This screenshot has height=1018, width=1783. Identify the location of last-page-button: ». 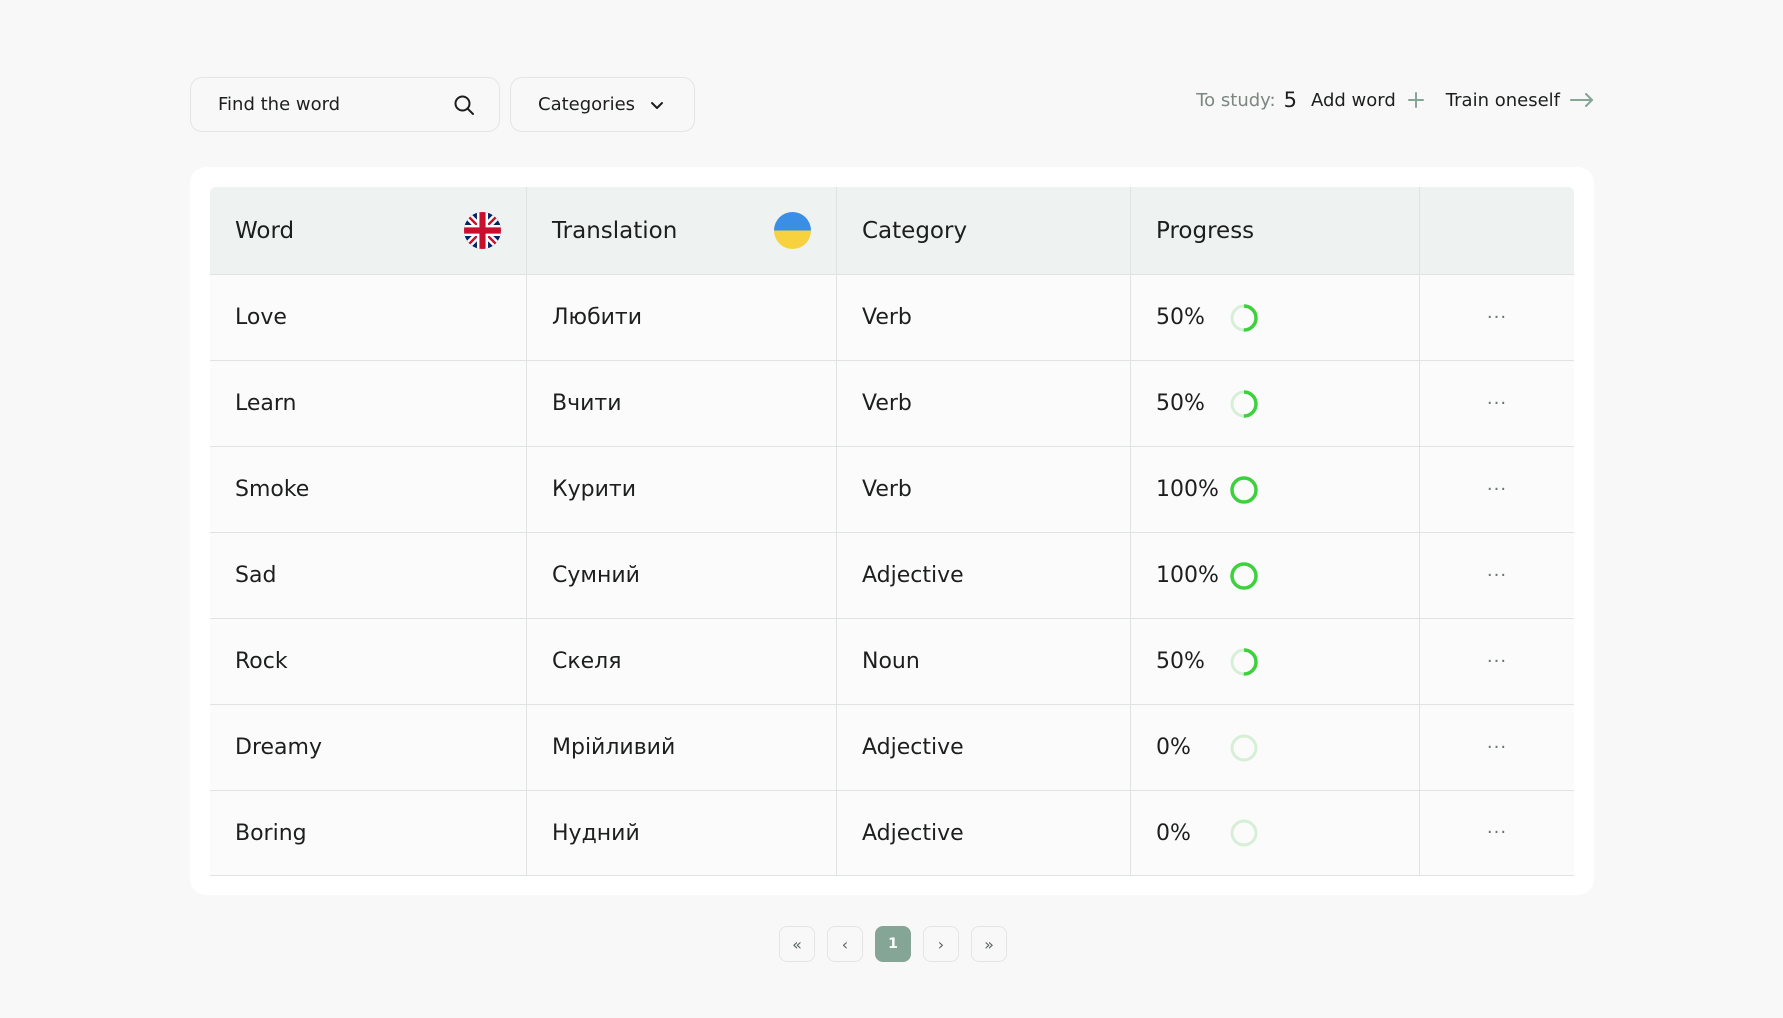
(989, 944).